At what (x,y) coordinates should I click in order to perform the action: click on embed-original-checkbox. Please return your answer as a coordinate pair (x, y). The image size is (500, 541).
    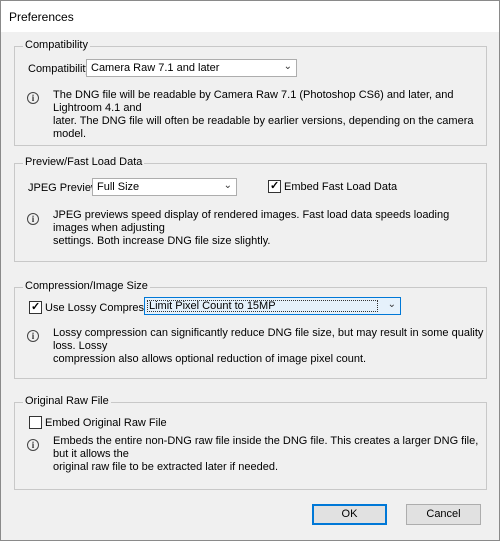
    Looking at the image, I should click on (35, 422).